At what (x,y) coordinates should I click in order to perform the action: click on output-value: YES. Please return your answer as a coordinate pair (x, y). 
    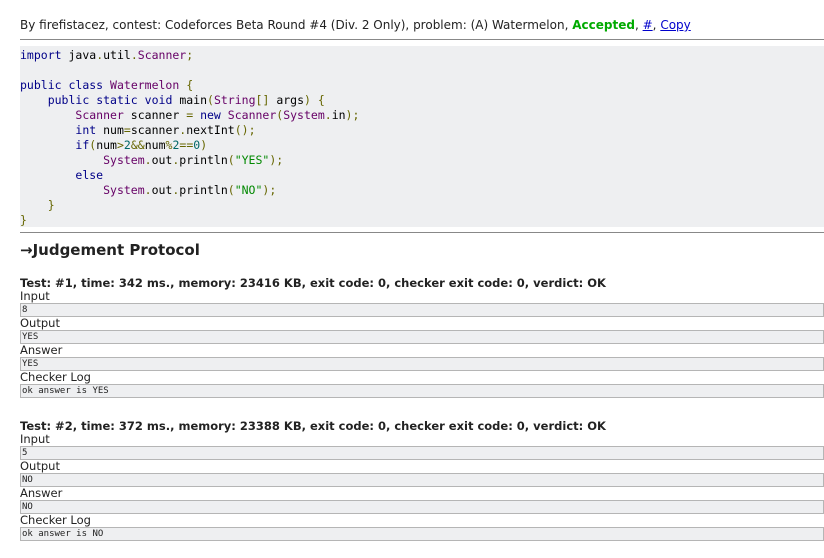
    Looking at the image, I should click on (422, 337).